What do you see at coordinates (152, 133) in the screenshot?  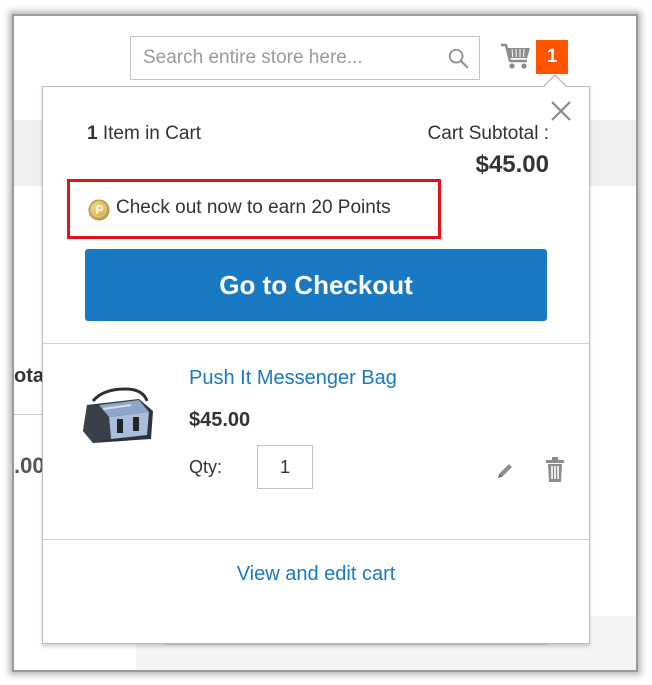 I see `items-count-label: Item in Cart` at bounding box center [152, 133].